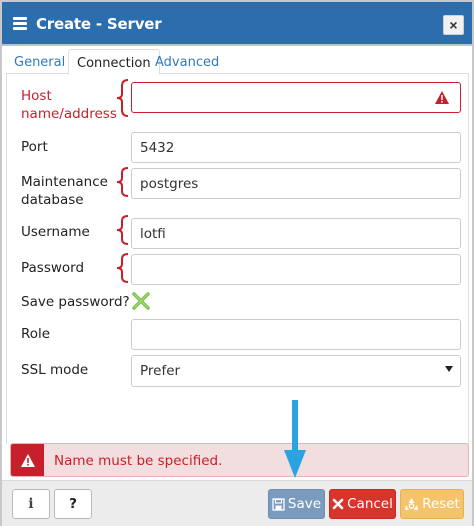  I want to click on host-label: Host name/address, so click(69, 105).